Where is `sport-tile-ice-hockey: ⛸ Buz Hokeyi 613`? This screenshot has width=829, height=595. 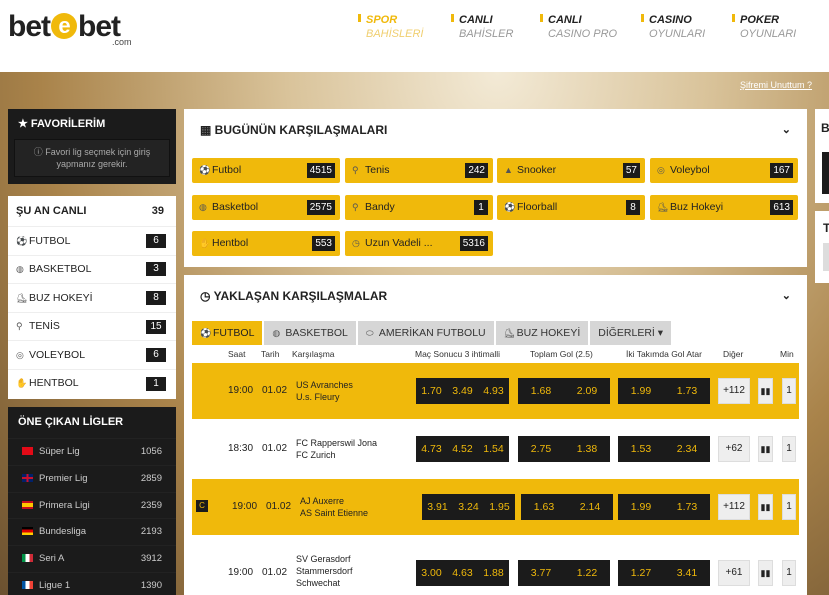
sport-tile-ice-hockey: ⛸ Buz Hokeyi 613 is located at coordinates (724, 207).